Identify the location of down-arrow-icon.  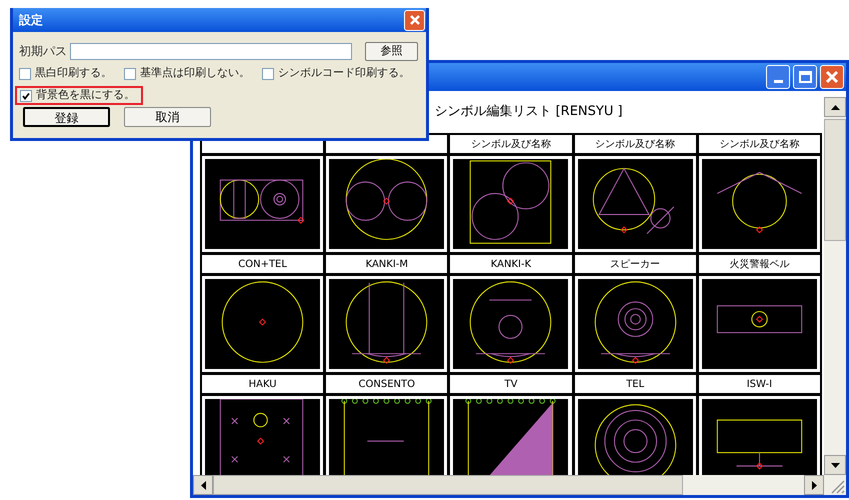
(835, 465).